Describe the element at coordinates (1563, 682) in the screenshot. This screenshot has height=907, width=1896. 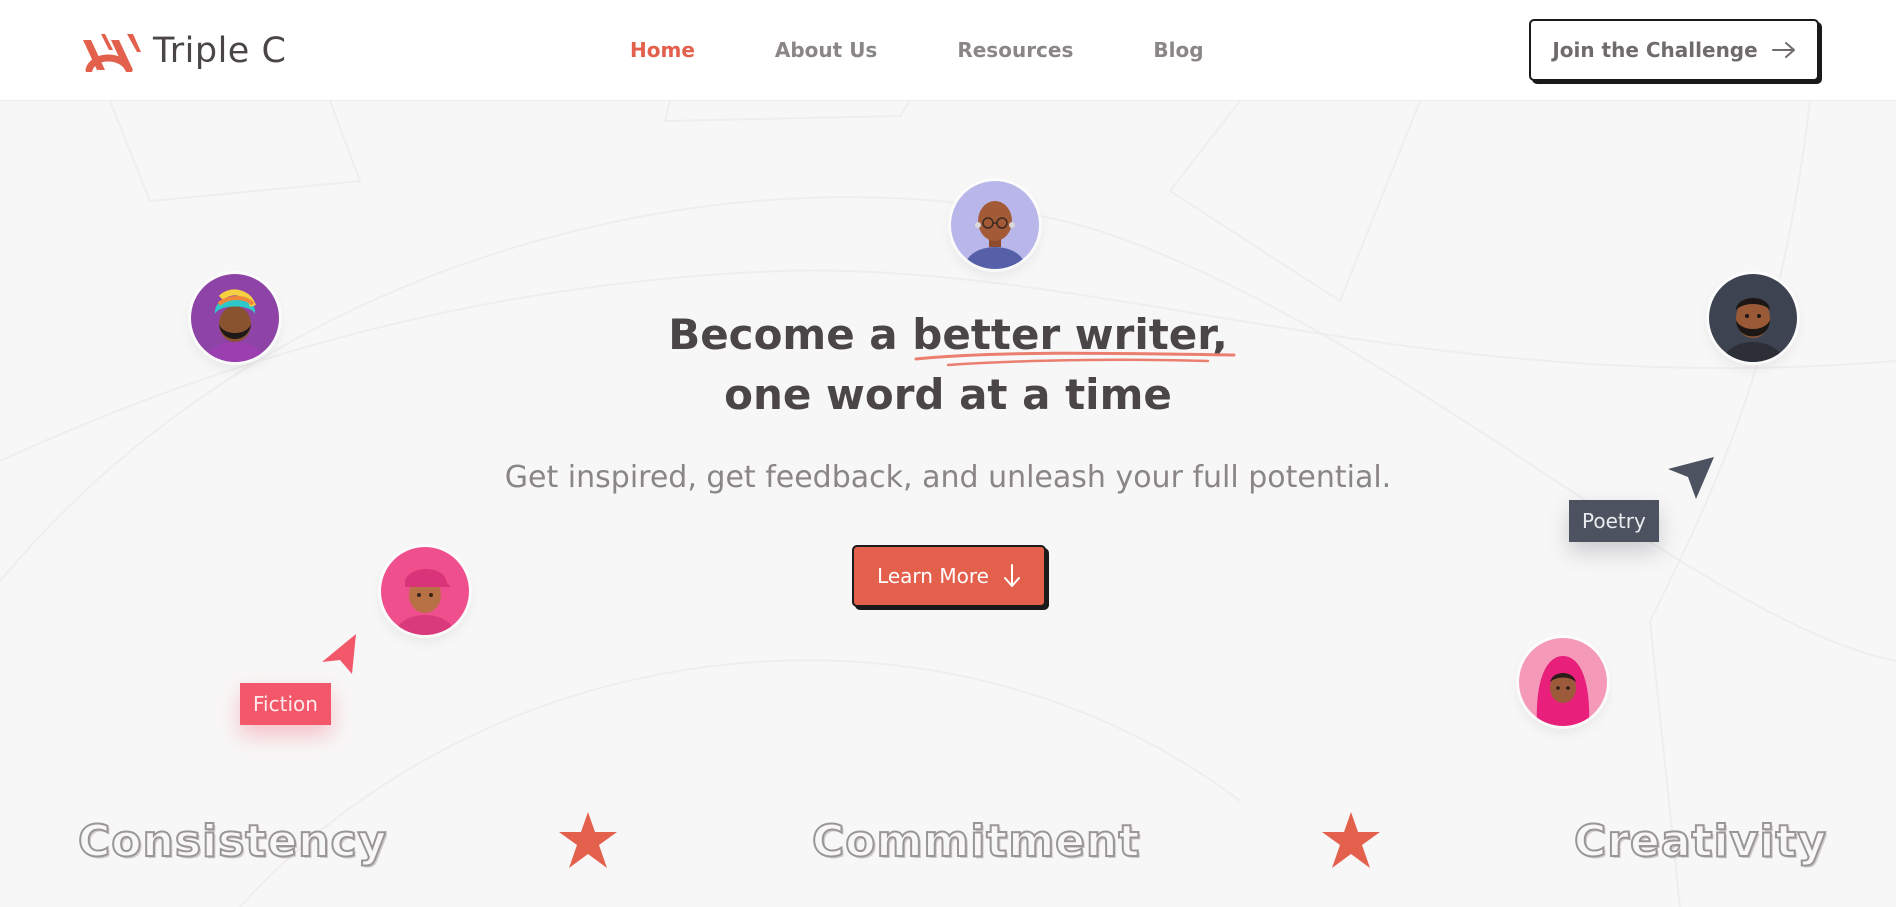
I see `avatar-hijab-woman` at that location.